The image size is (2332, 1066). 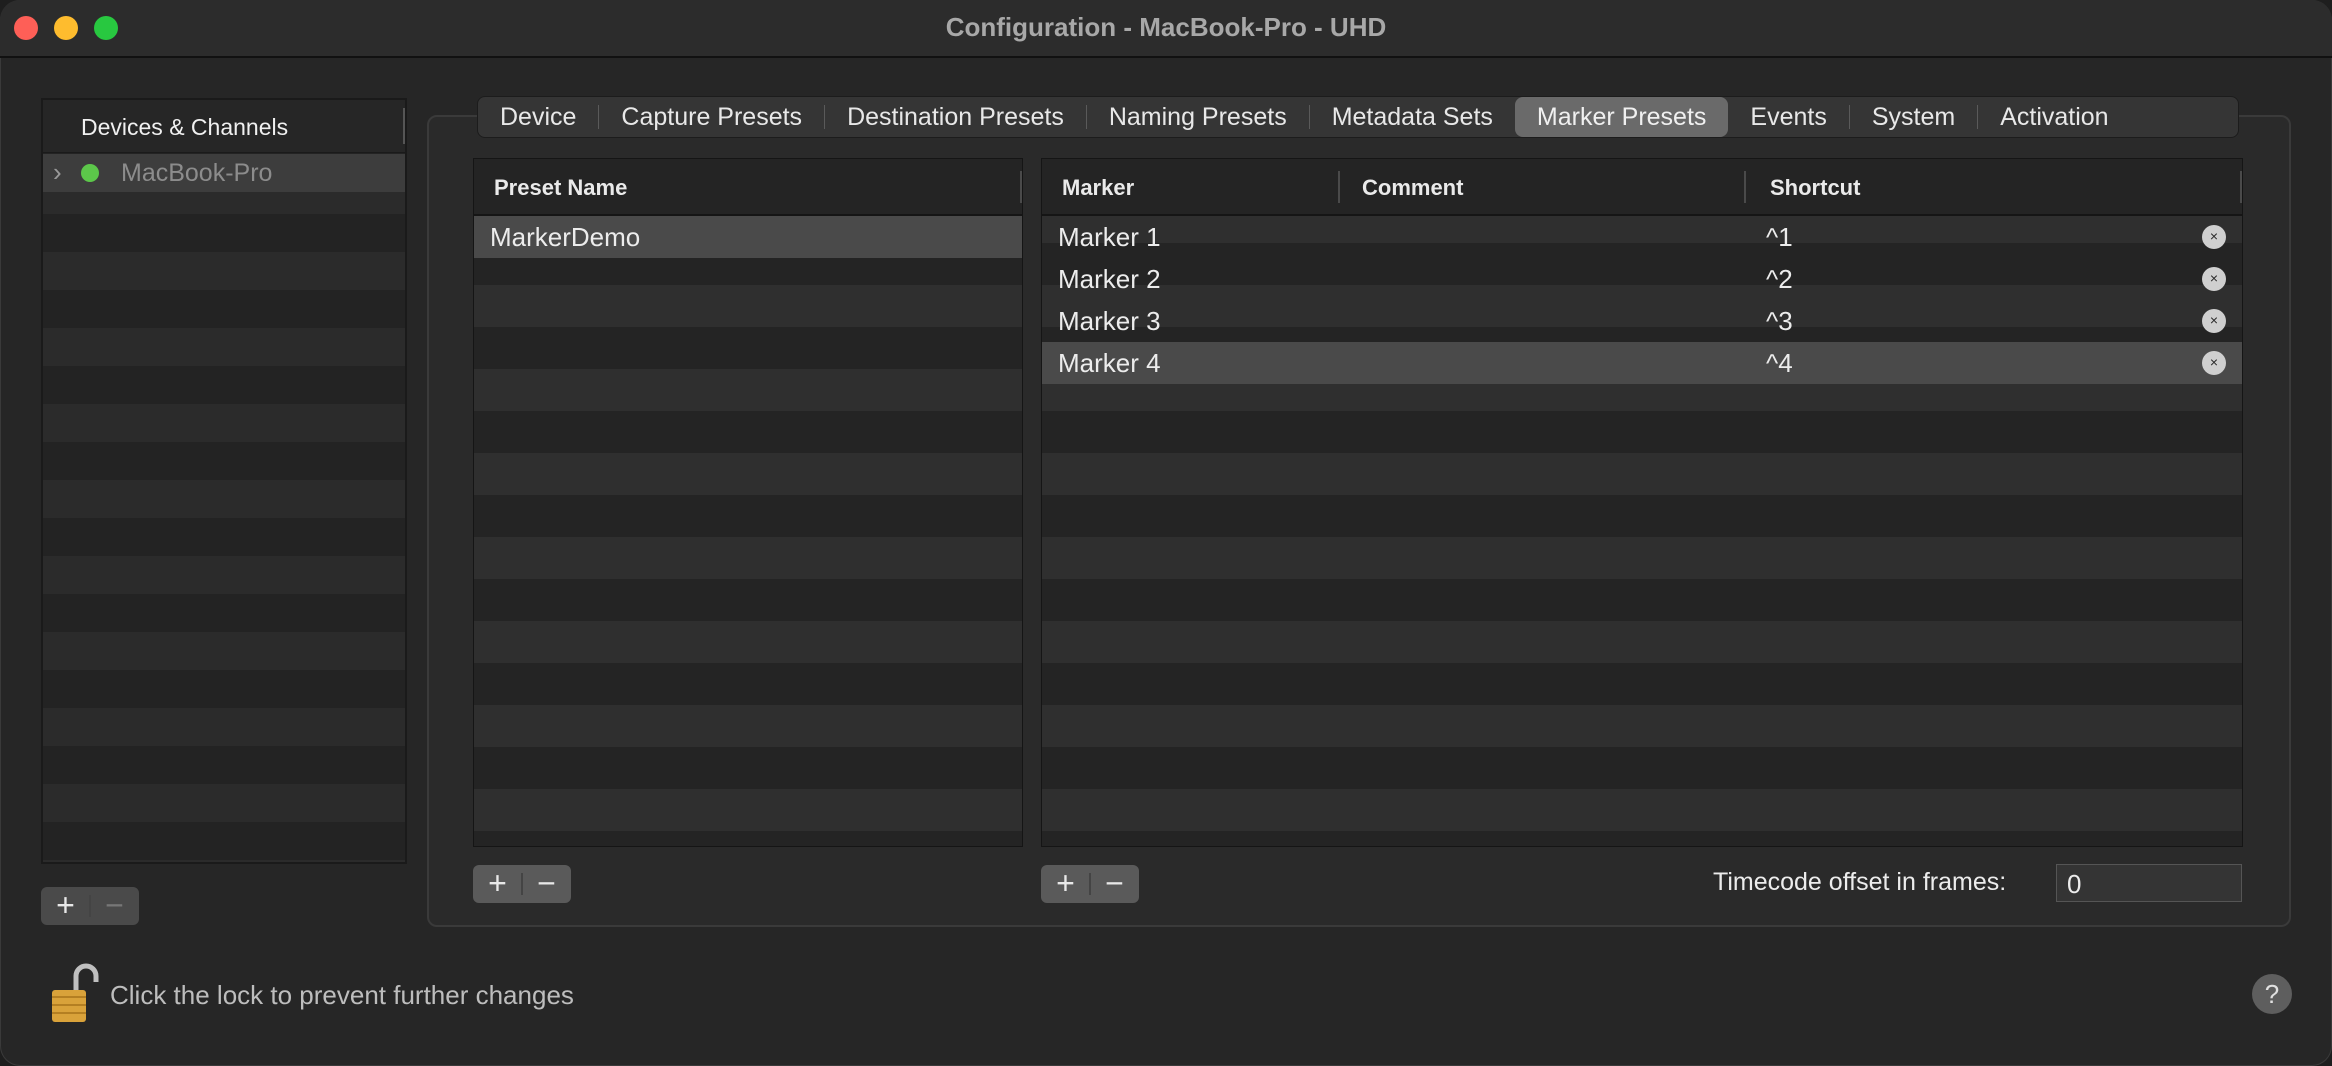 I want to click on marker-name-cell: Marker 3, so click(x=1109, y=321).